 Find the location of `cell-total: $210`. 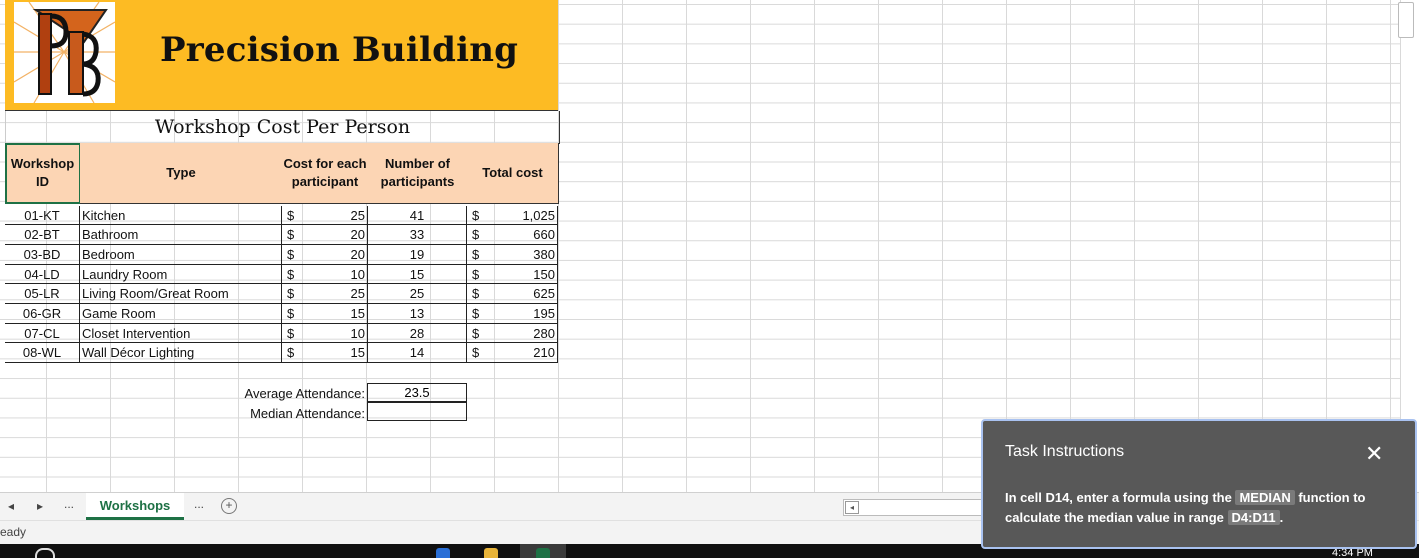

cell-total: $210 is located at coordinates (512, 353).